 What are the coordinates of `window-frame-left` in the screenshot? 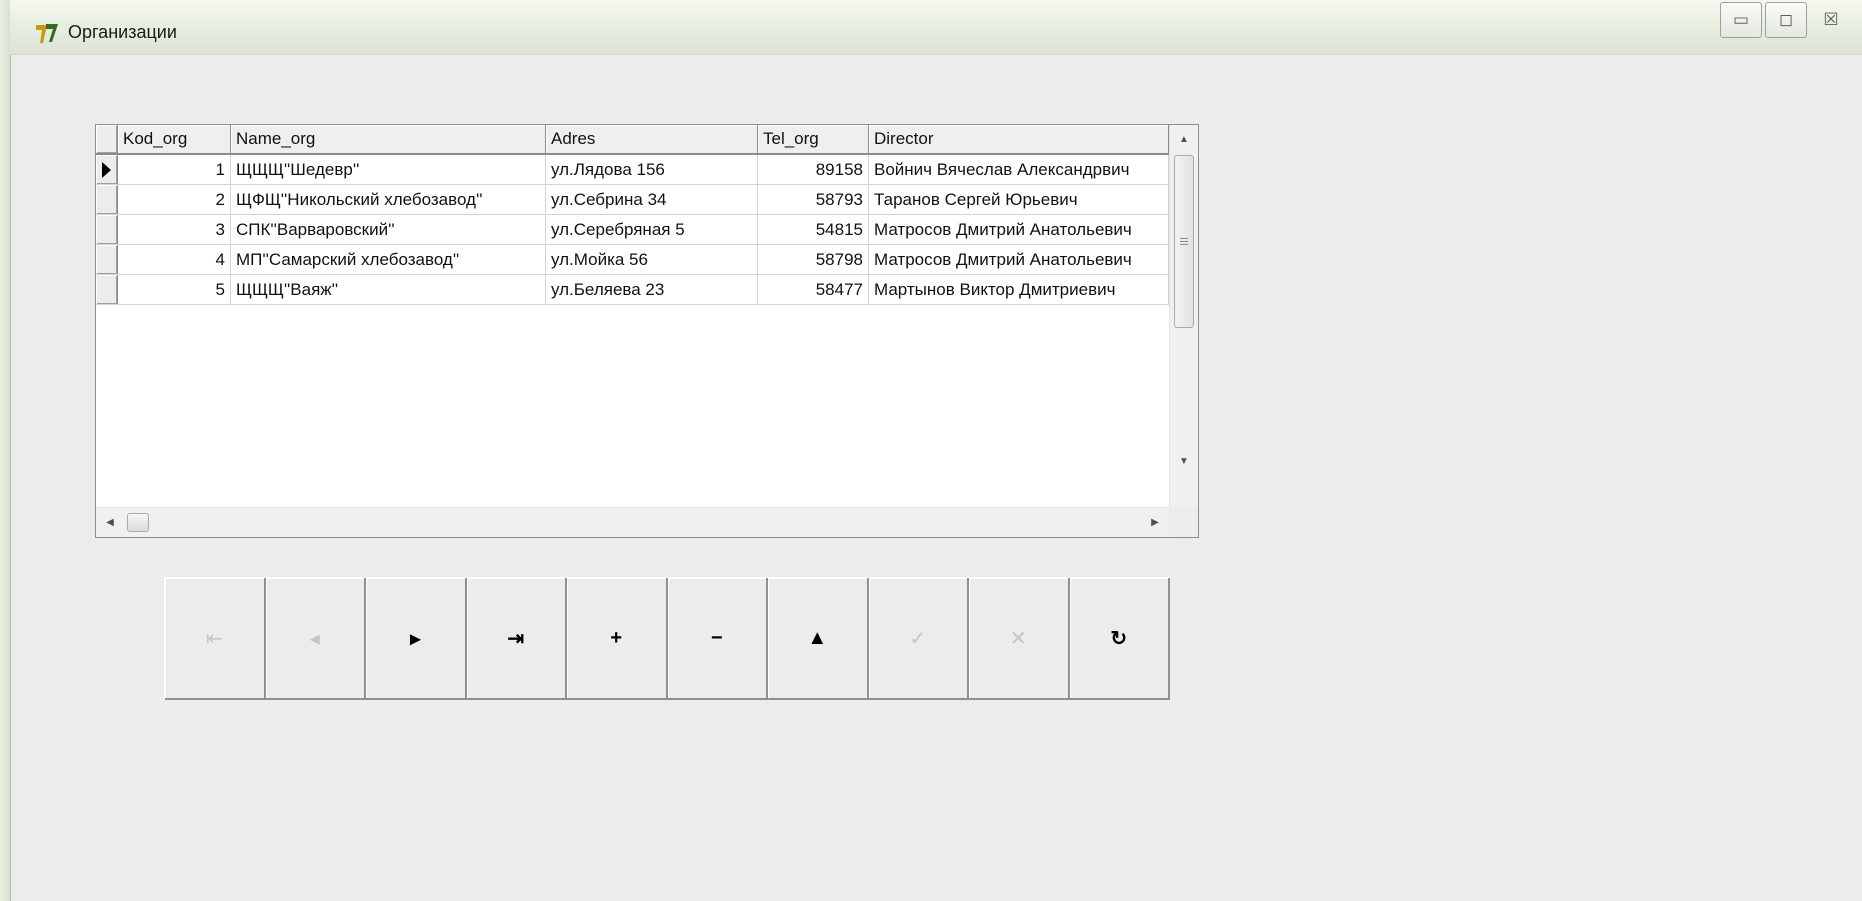 It's located at (5, 450).